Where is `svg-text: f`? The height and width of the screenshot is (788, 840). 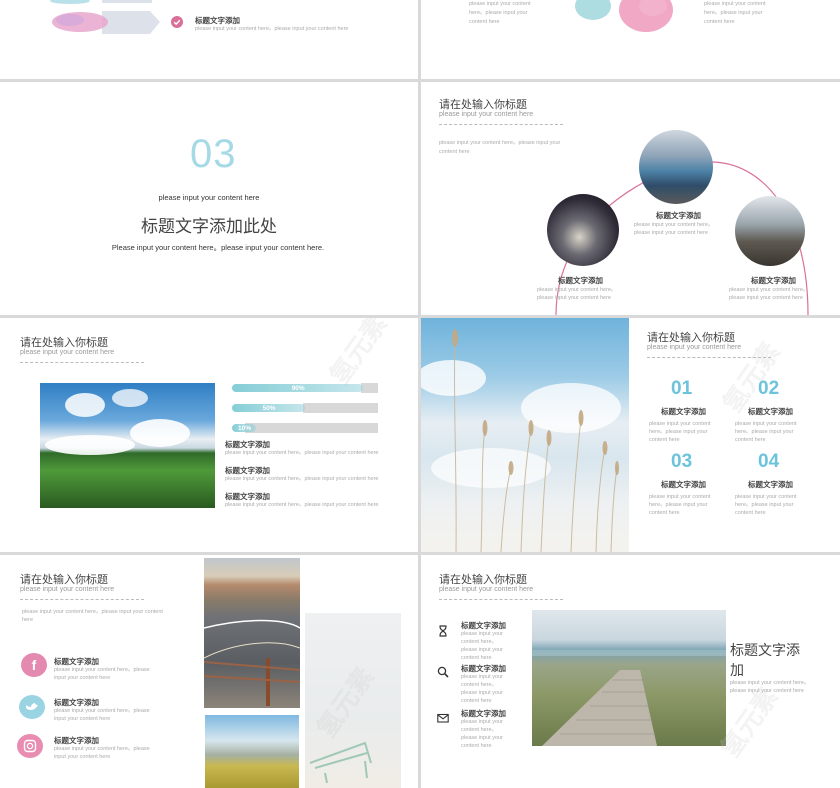 svg-text: f is located at coordinates (34, 665).